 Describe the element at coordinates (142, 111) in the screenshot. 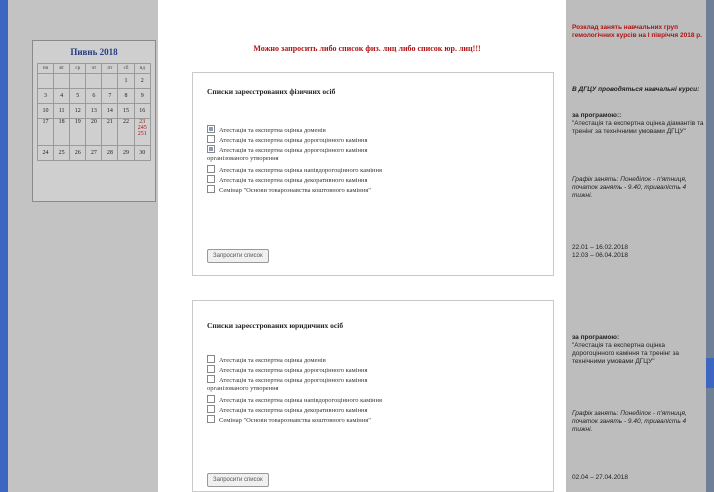

I see `calendar-day: 16` at that location.